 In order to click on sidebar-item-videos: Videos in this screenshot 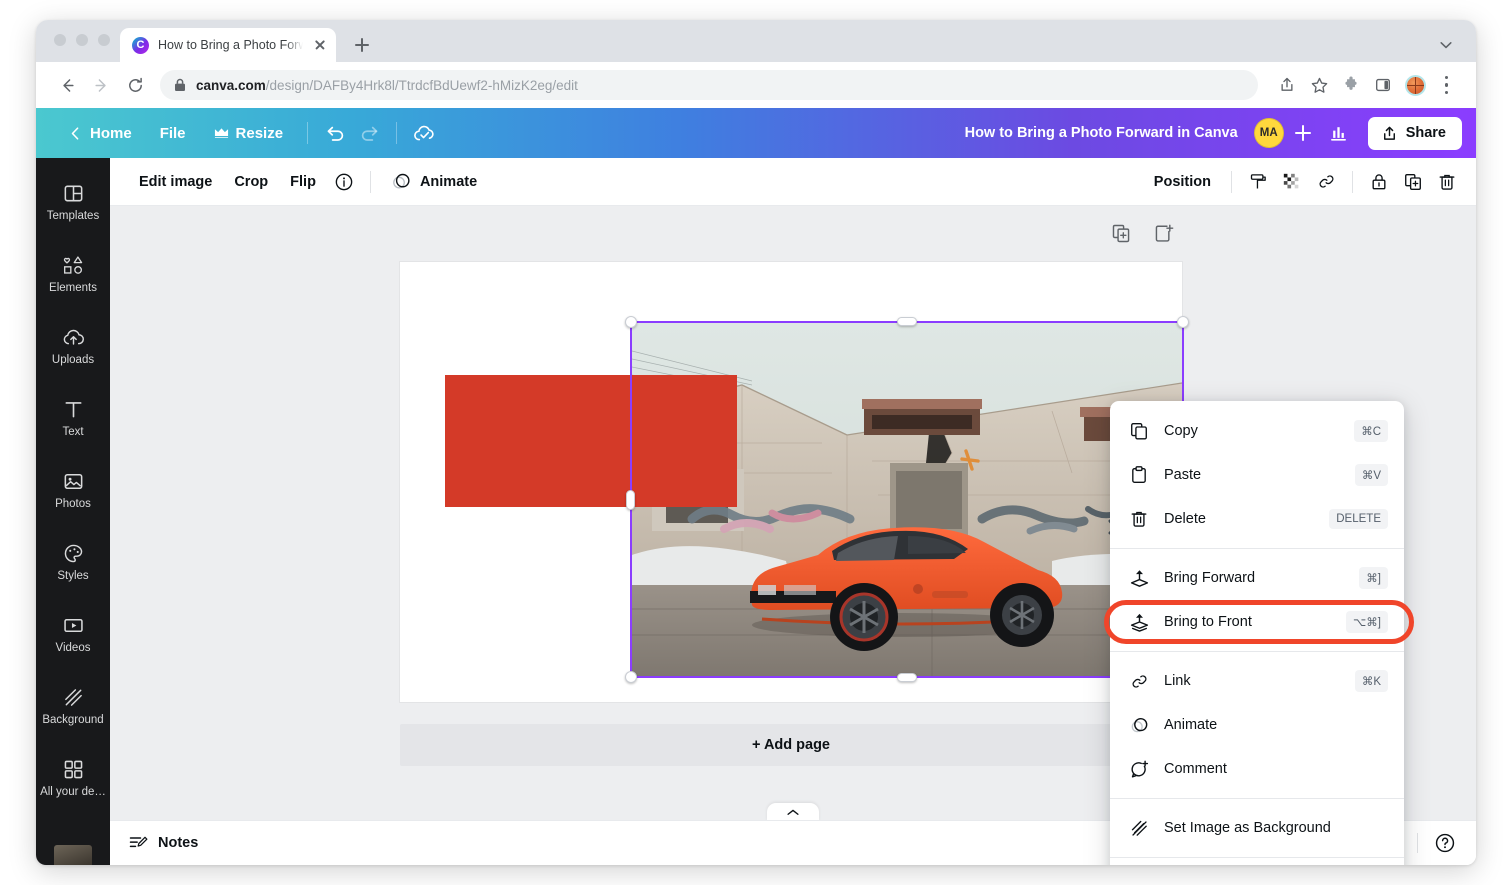, I will do `click(73, 634)`.